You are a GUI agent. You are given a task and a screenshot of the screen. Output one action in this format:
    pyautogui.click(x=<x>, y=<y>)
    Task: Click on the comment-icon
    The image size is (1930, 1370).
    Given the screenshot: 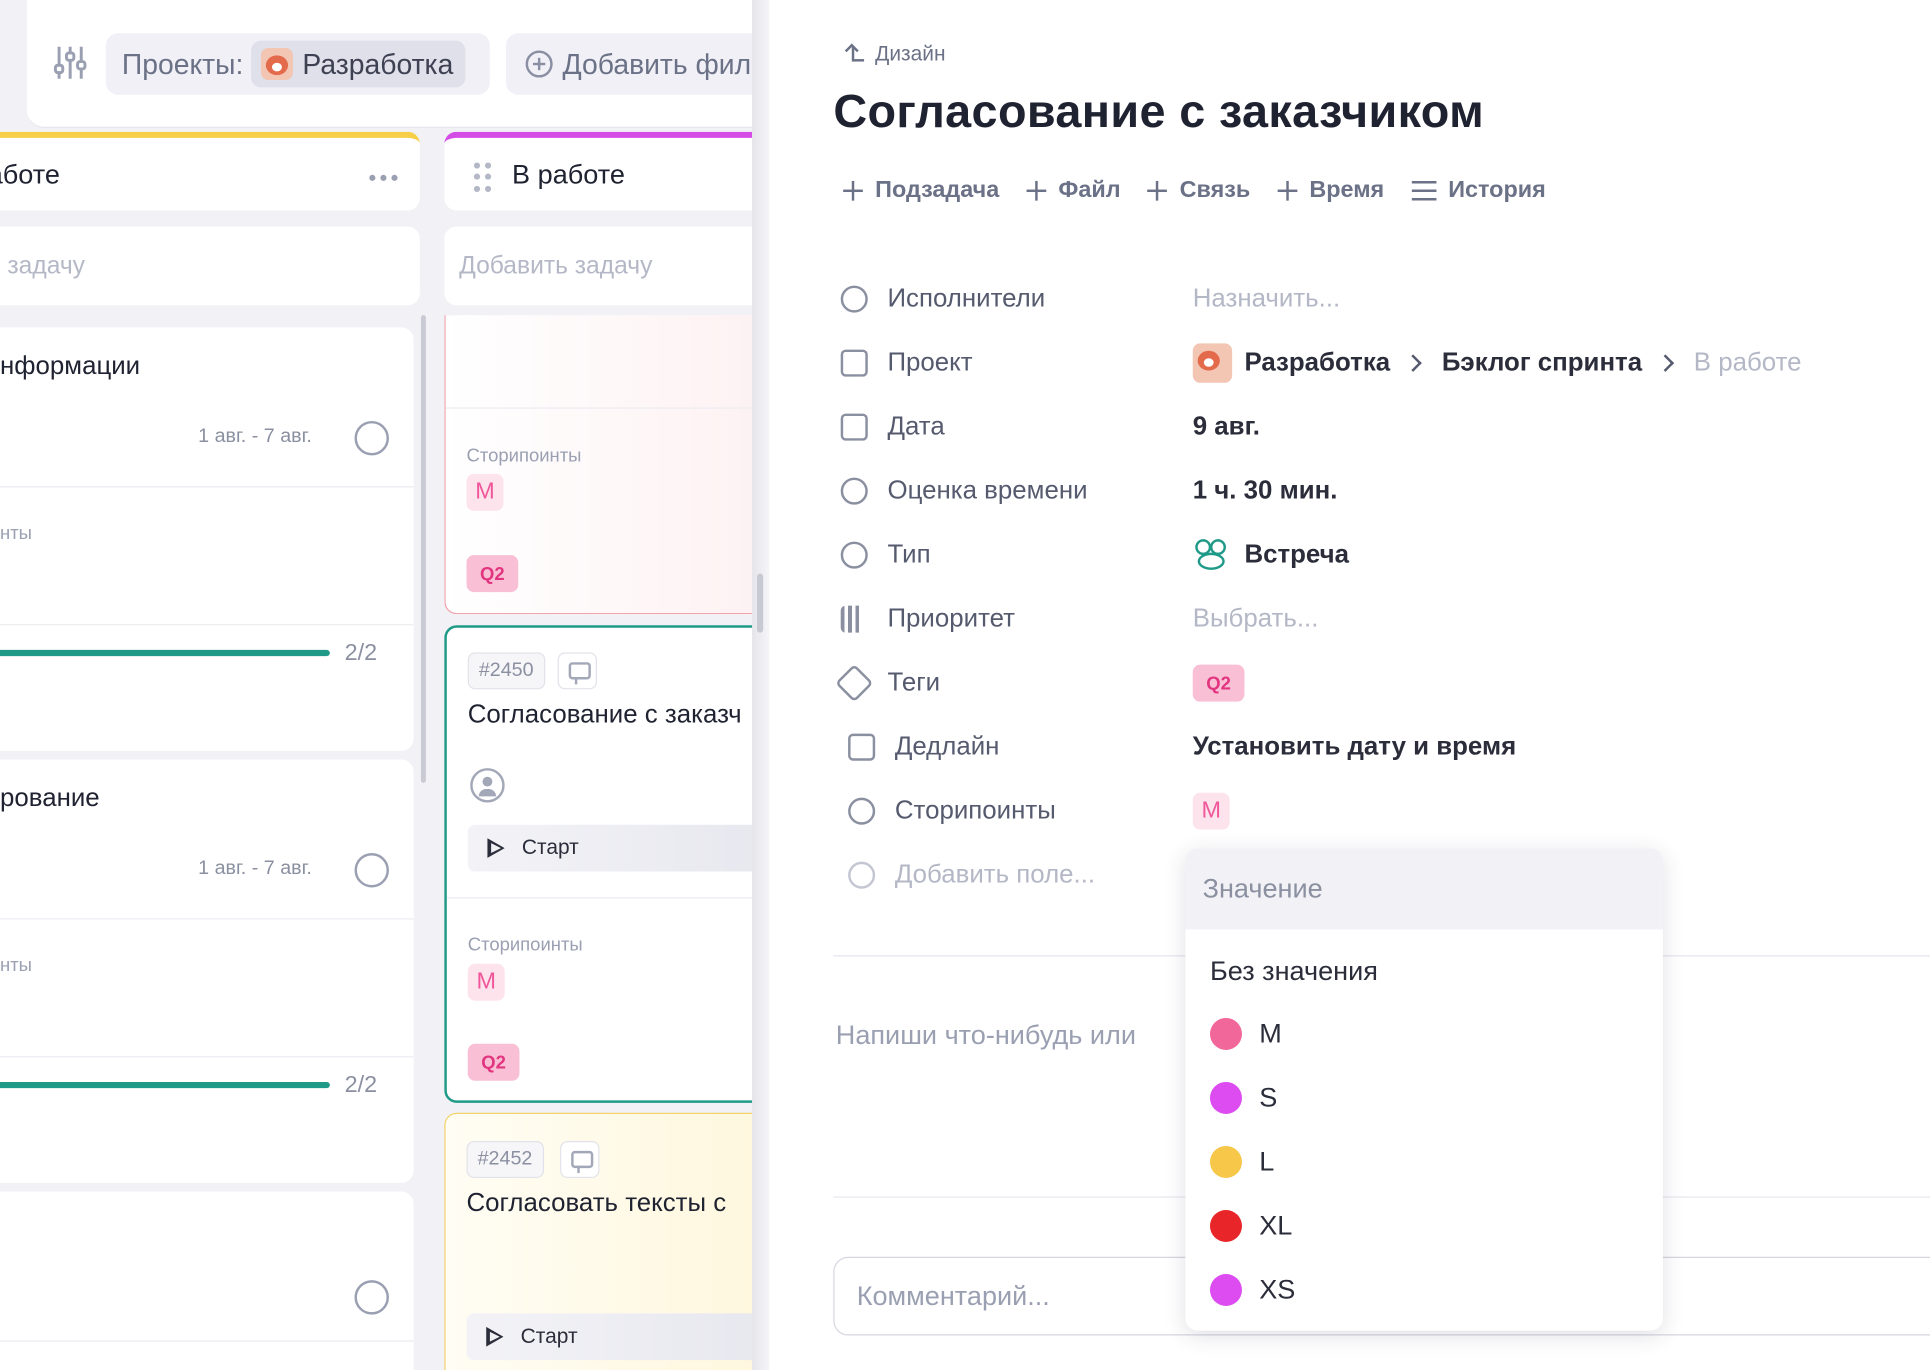 What is the action you would take?
    pyautogui.click(x=580, y=1159)
    